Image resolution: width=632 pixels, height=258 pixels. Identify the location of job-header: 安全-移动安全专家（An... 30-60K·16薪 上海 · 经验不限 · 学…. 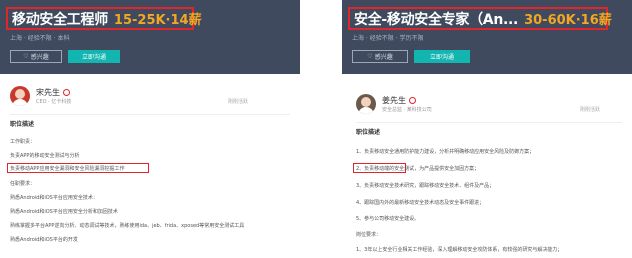
(487, 37).